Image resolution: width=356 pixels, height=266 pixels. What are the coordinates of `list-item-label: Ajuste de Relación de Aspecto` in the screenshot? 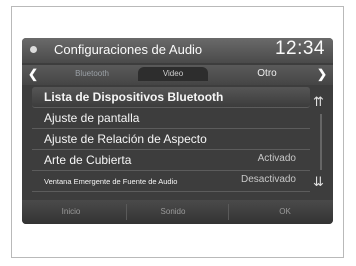 It's located at (125, 139).